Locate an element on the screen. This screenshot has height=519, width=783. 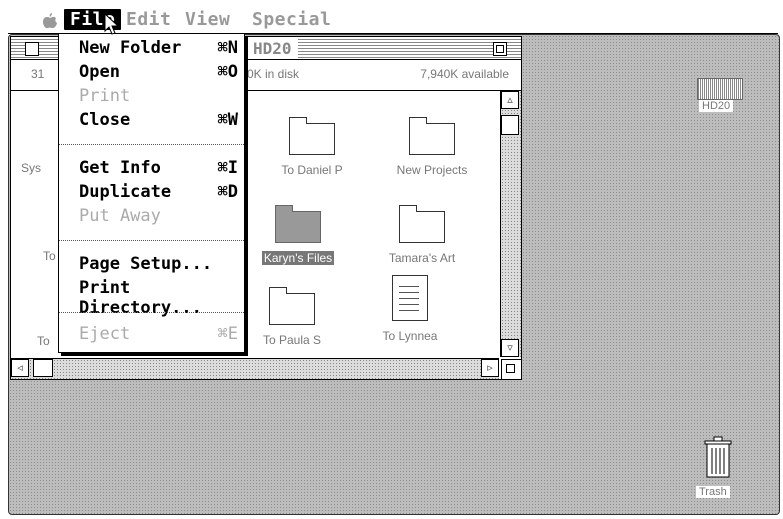
menu-item-print: Print is located at coordinates (105, 96).